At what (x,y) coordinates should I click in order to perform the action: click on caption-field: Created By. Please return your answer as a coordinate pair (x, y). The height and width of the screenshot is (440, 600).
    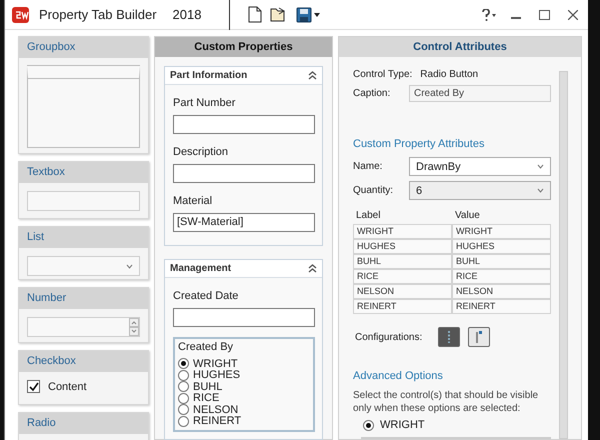
    Looking at the image, I should click on (480, 93).